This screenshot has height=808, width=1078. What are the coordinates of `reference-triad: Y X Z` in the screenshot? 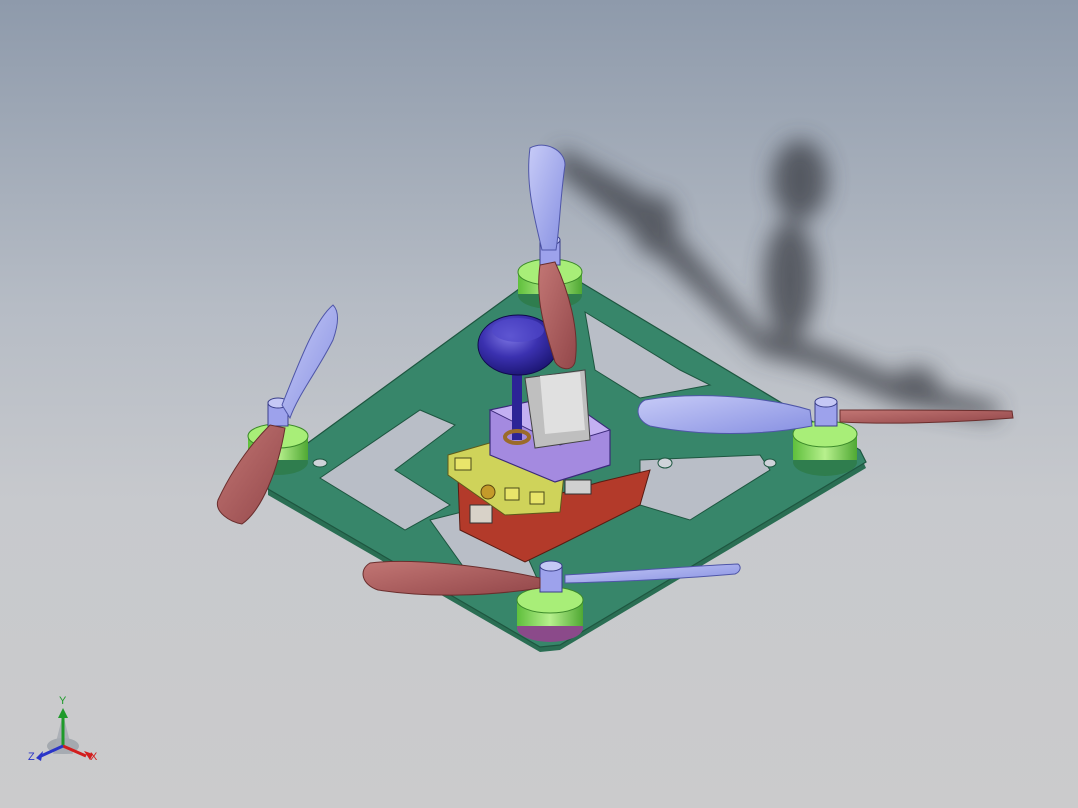 It's located at (66, 734).